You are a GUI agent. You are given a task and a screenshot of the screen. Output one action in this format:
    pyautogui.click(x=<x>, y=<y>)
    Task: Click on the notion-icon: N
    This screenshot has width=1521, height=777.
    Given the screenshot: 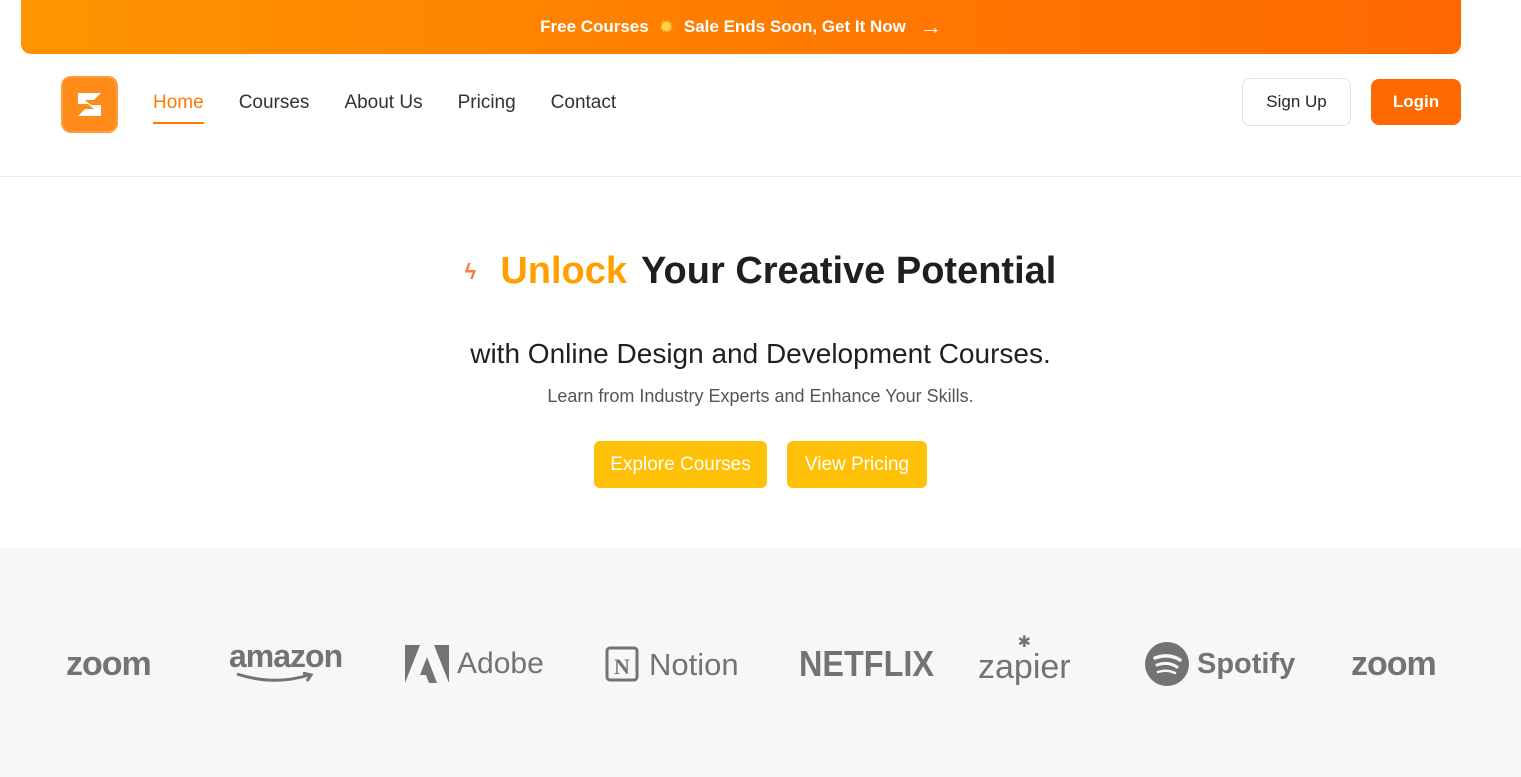 What is the action you would take?
    pyautogui.click(x=622, y=664)
    